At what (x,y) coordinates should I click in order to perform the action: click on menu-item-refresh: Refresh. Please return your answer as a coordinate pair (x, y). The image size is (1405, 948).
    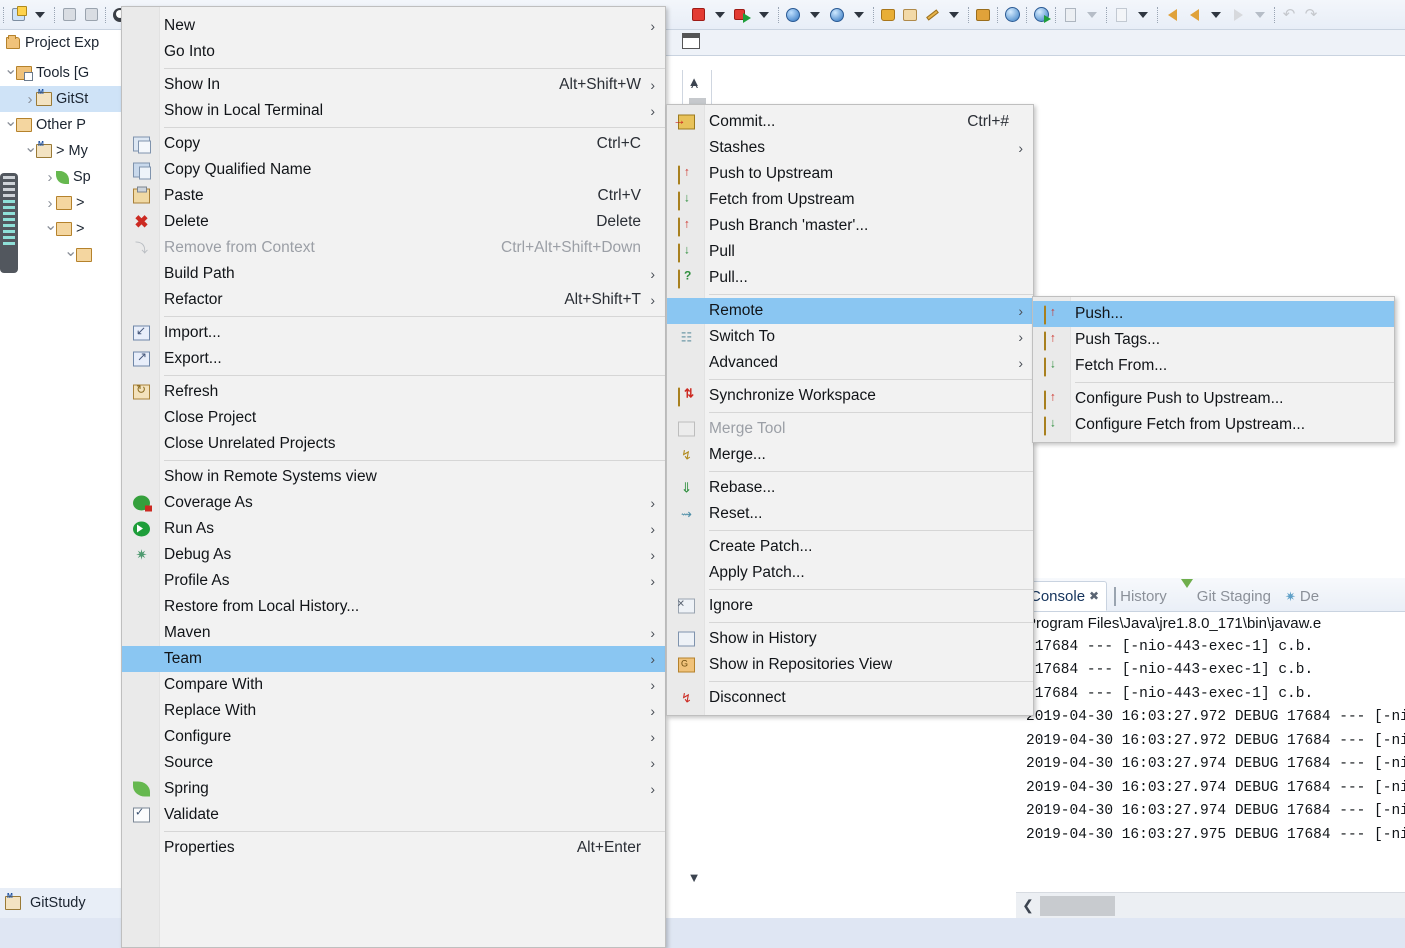
    Looking at the image, I should click on (393, 392).